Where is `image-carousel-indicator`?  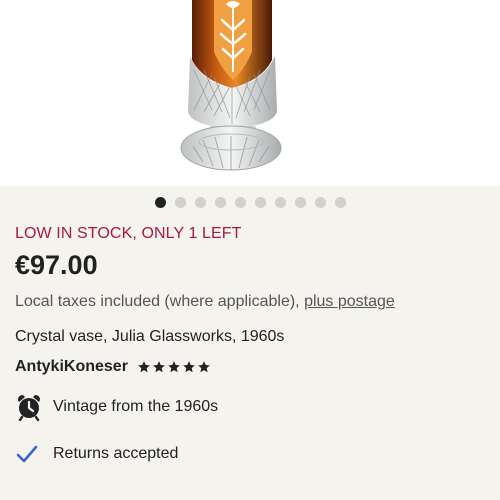 image-carousel-indicator is located at coordinates (250, 202).